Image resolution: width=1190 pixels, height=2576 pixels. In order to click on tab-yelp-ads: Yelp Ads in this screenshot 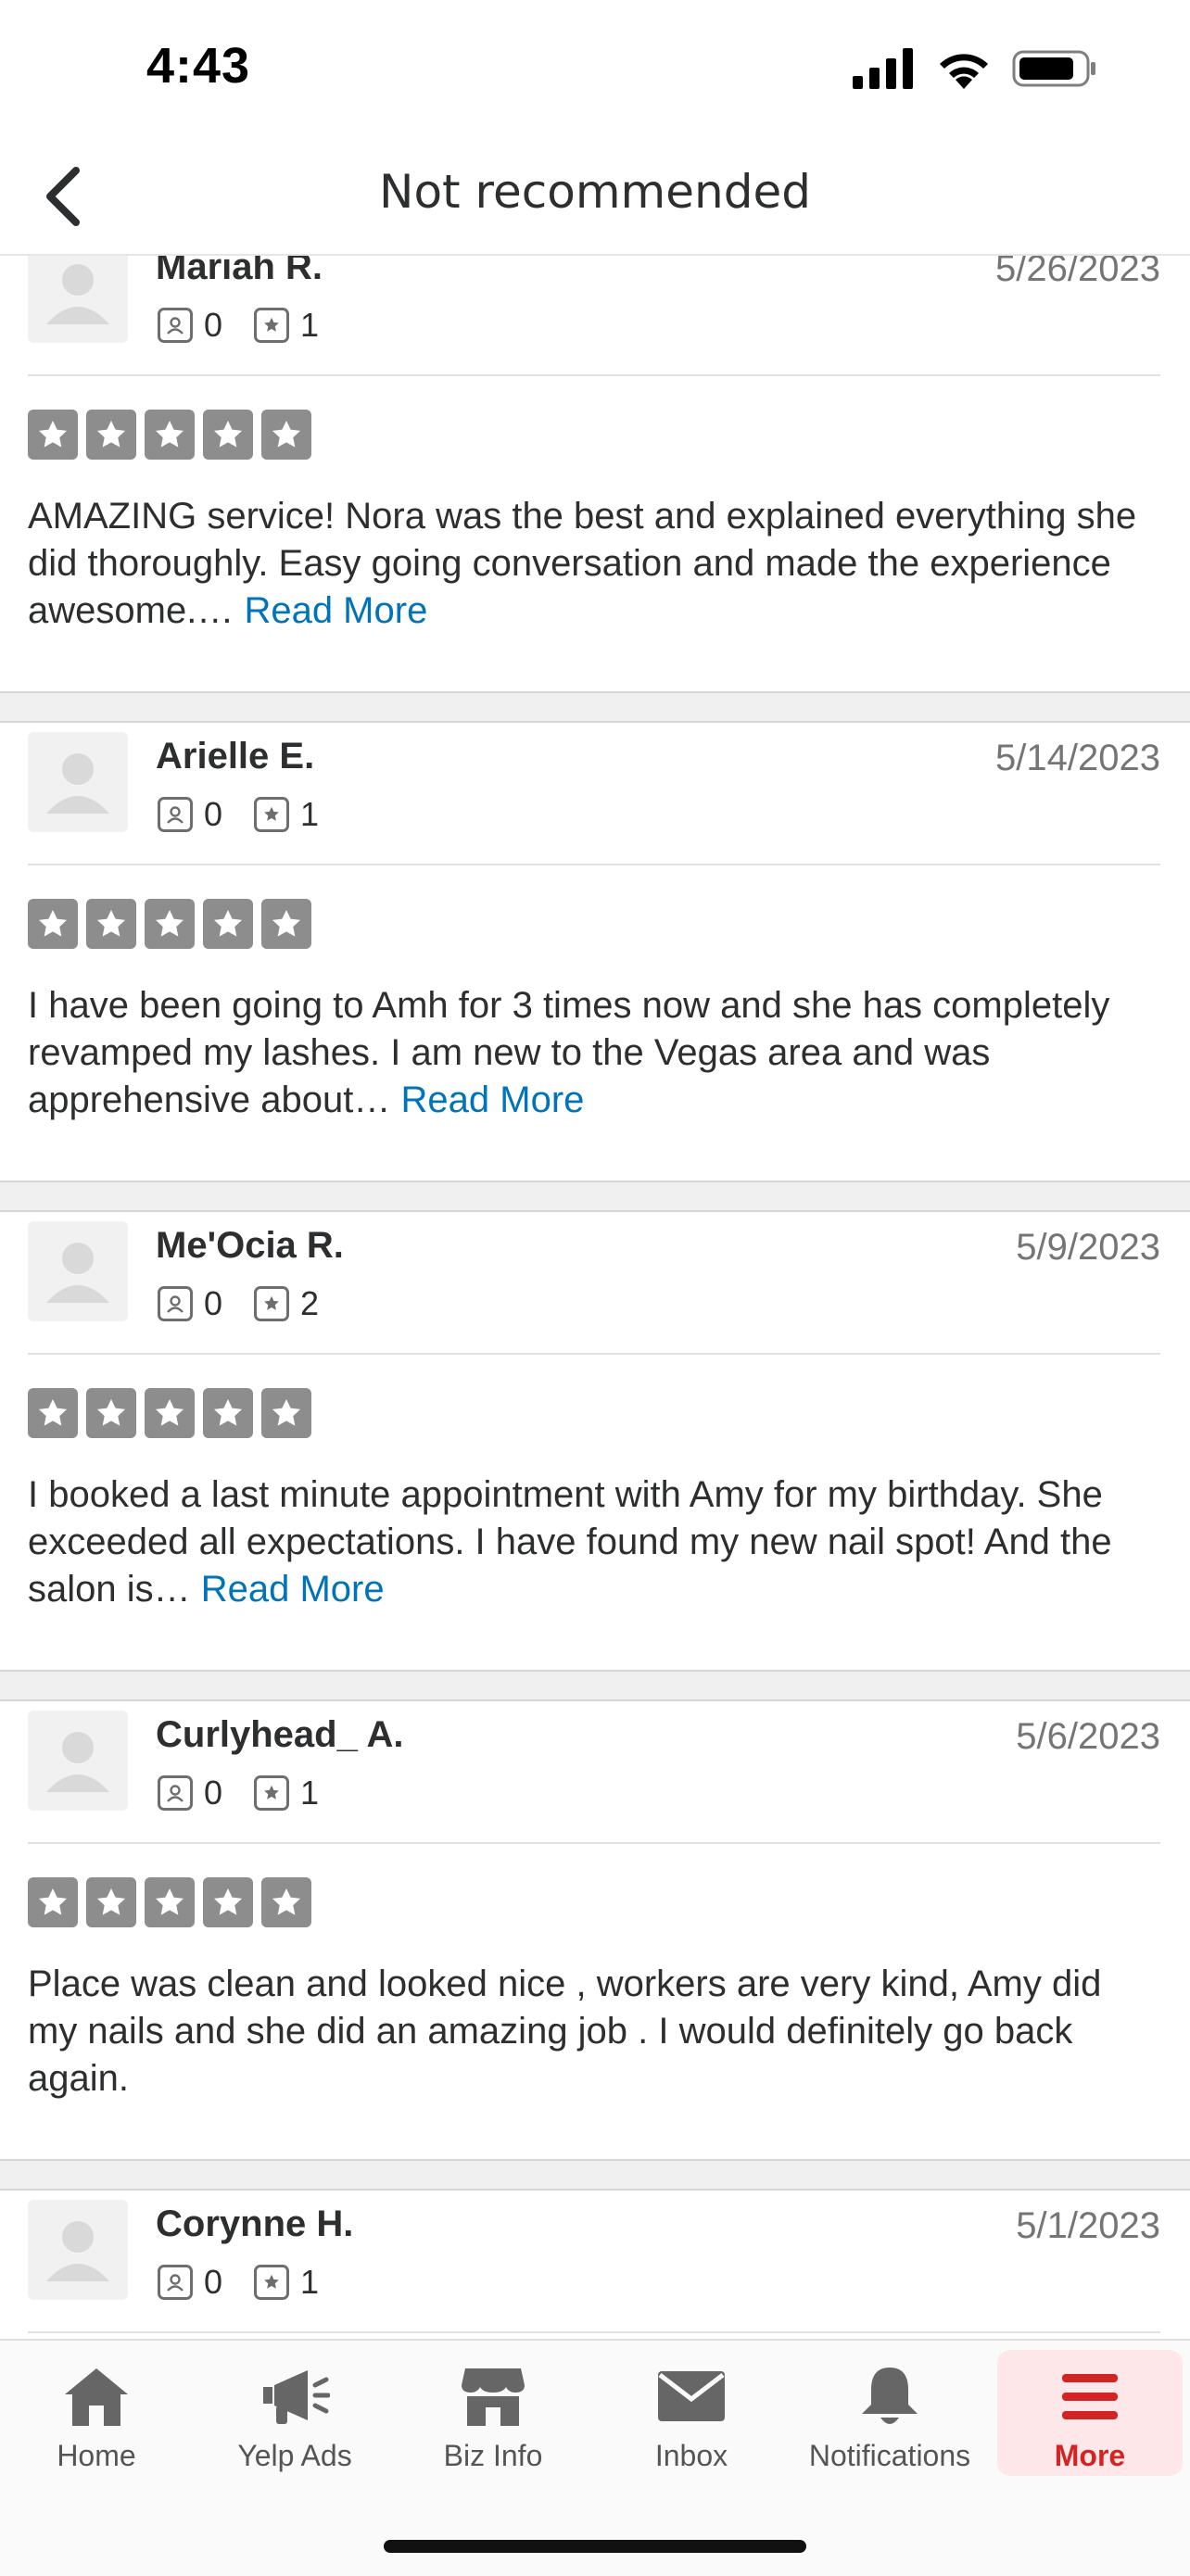, I will do `click(295, 2413)`.